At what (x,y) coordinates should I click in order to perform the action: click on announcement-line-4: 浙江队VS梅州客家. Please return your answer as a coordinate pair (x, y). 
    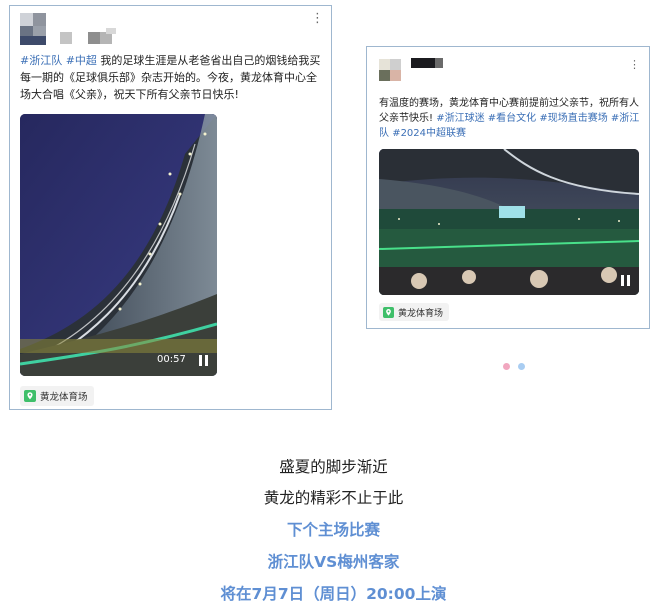
    Looking at the image, I should click on (333, 562).